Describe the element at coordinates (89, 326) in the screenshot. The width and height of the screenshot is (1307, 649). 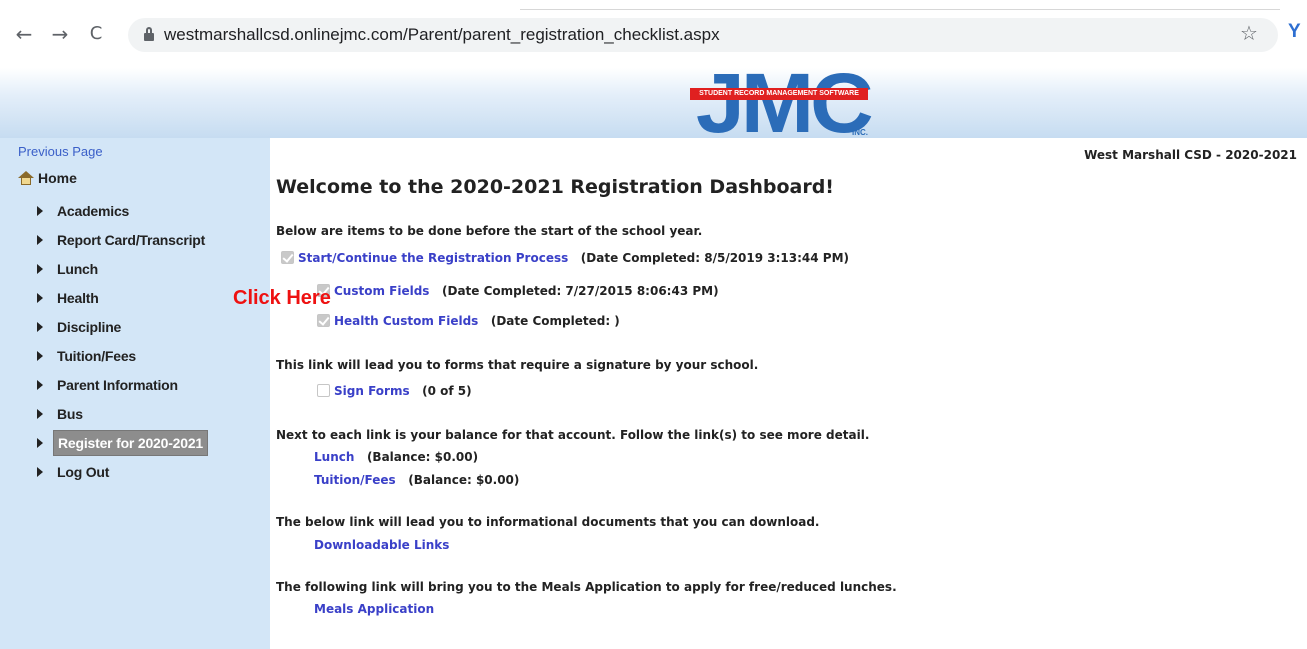
I see `sidebar-item-label: Discipline` at that location.